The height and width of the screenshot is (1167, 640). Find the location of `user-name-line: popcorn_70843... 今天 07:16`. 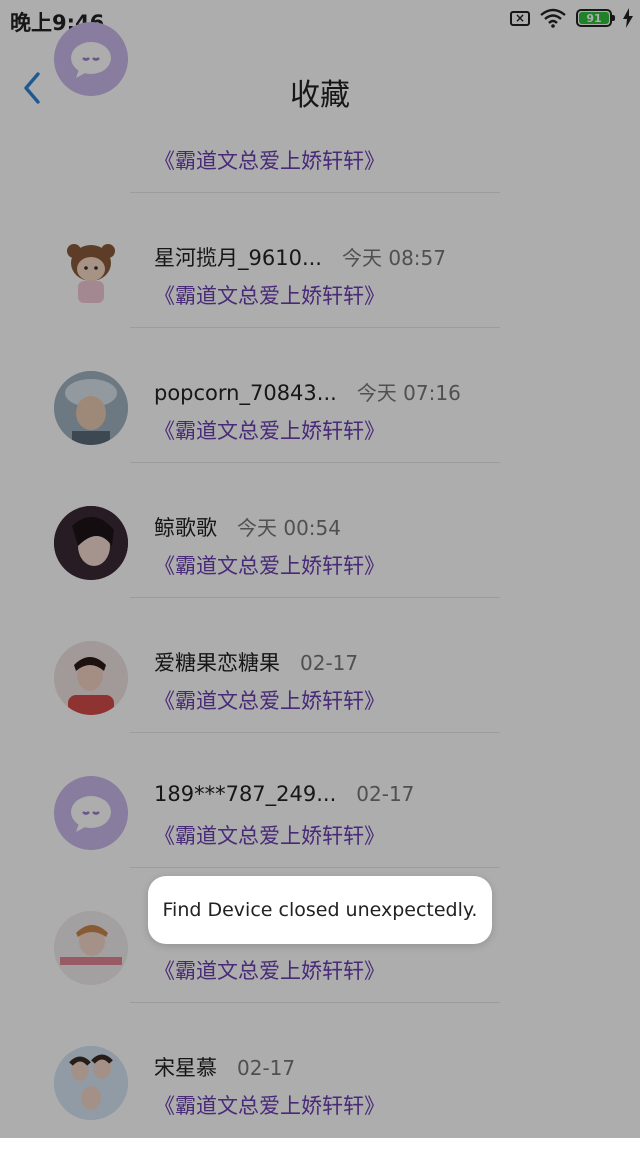

user-name-line: popcorn_70843... 今天 07:16 is located at coordinates (307, 391).